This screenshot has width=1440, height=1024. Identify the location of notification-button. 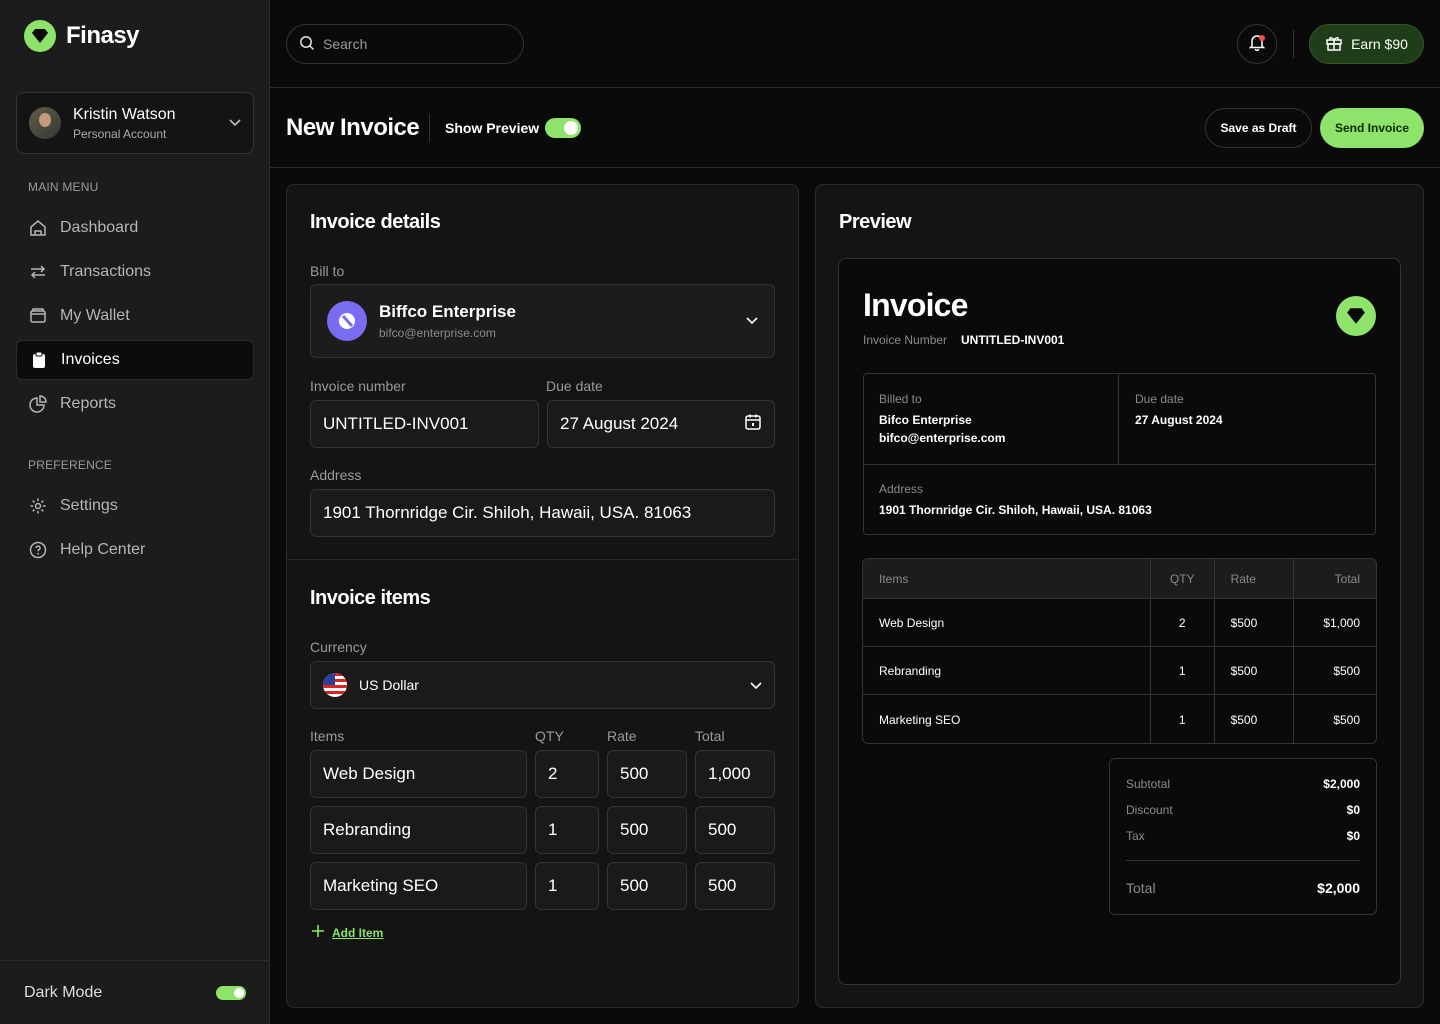
(1257, 44).